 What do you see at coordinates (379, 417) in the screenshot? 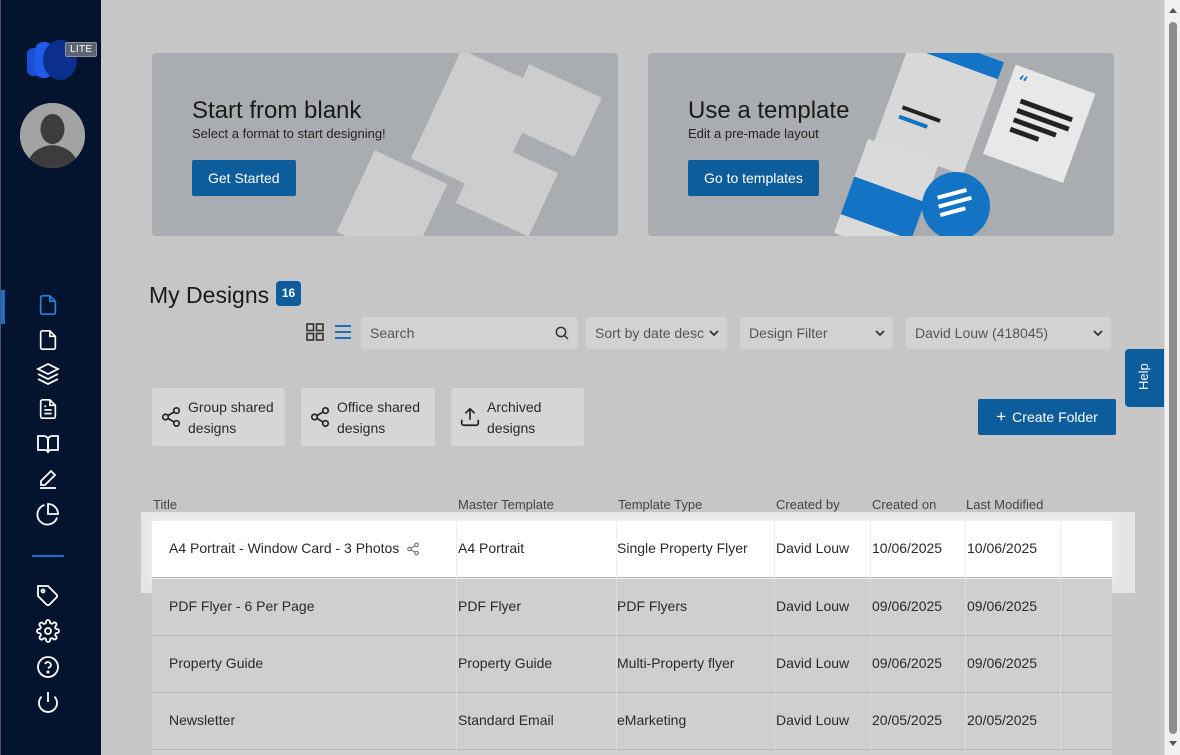
I see `tile-label: Office shared designs` at bounding box center [379, 417].